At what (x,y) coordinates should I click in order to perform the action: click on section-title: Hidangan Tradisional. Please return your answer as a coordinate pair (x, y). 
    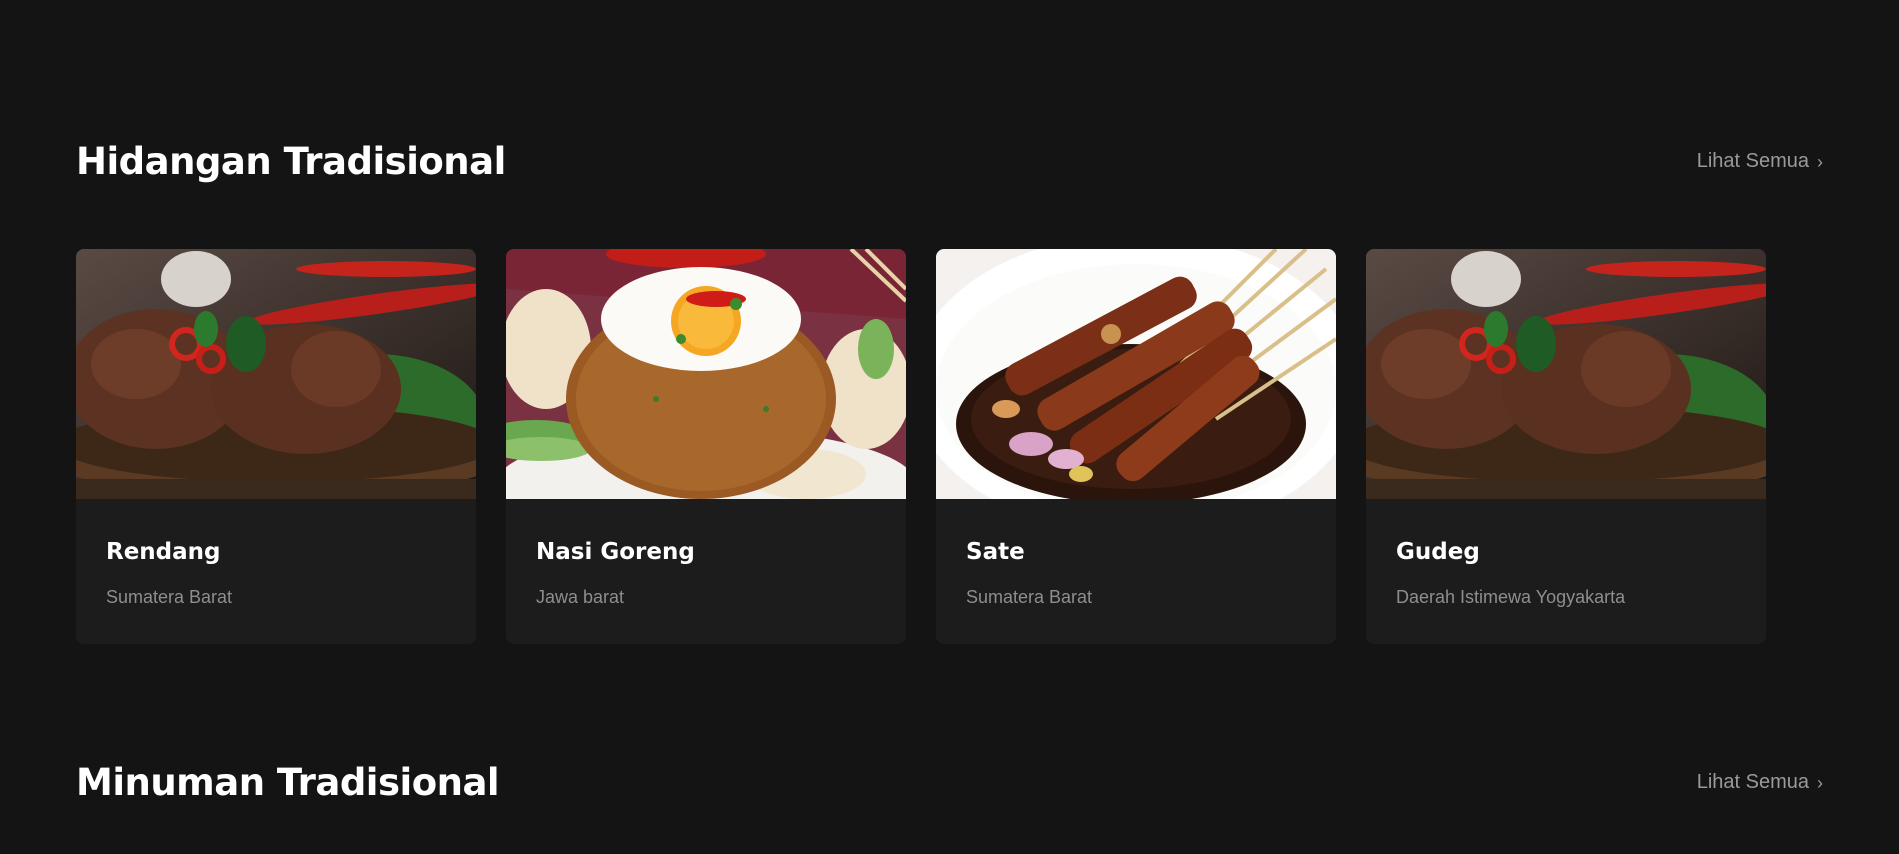
    Looking at the image, I should click on (291, 161).